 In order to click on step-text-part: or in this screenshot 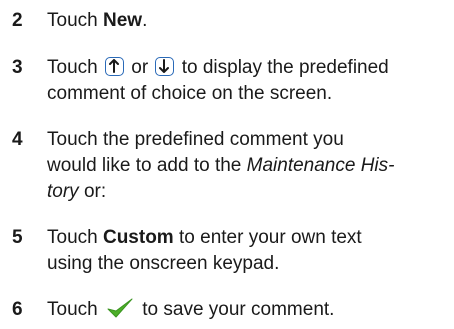, I will do `click(139, 67)`.